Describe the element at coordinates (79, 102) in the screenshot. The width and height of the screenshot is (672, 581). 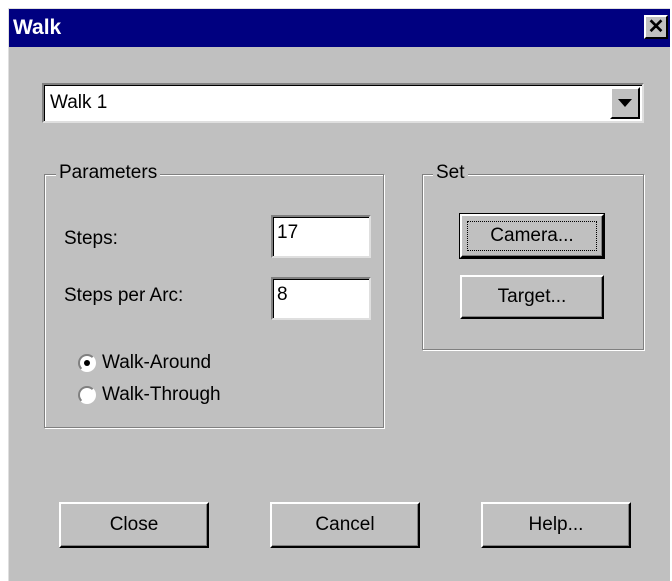
I see `walk-select-value: Walk 1` at that location.